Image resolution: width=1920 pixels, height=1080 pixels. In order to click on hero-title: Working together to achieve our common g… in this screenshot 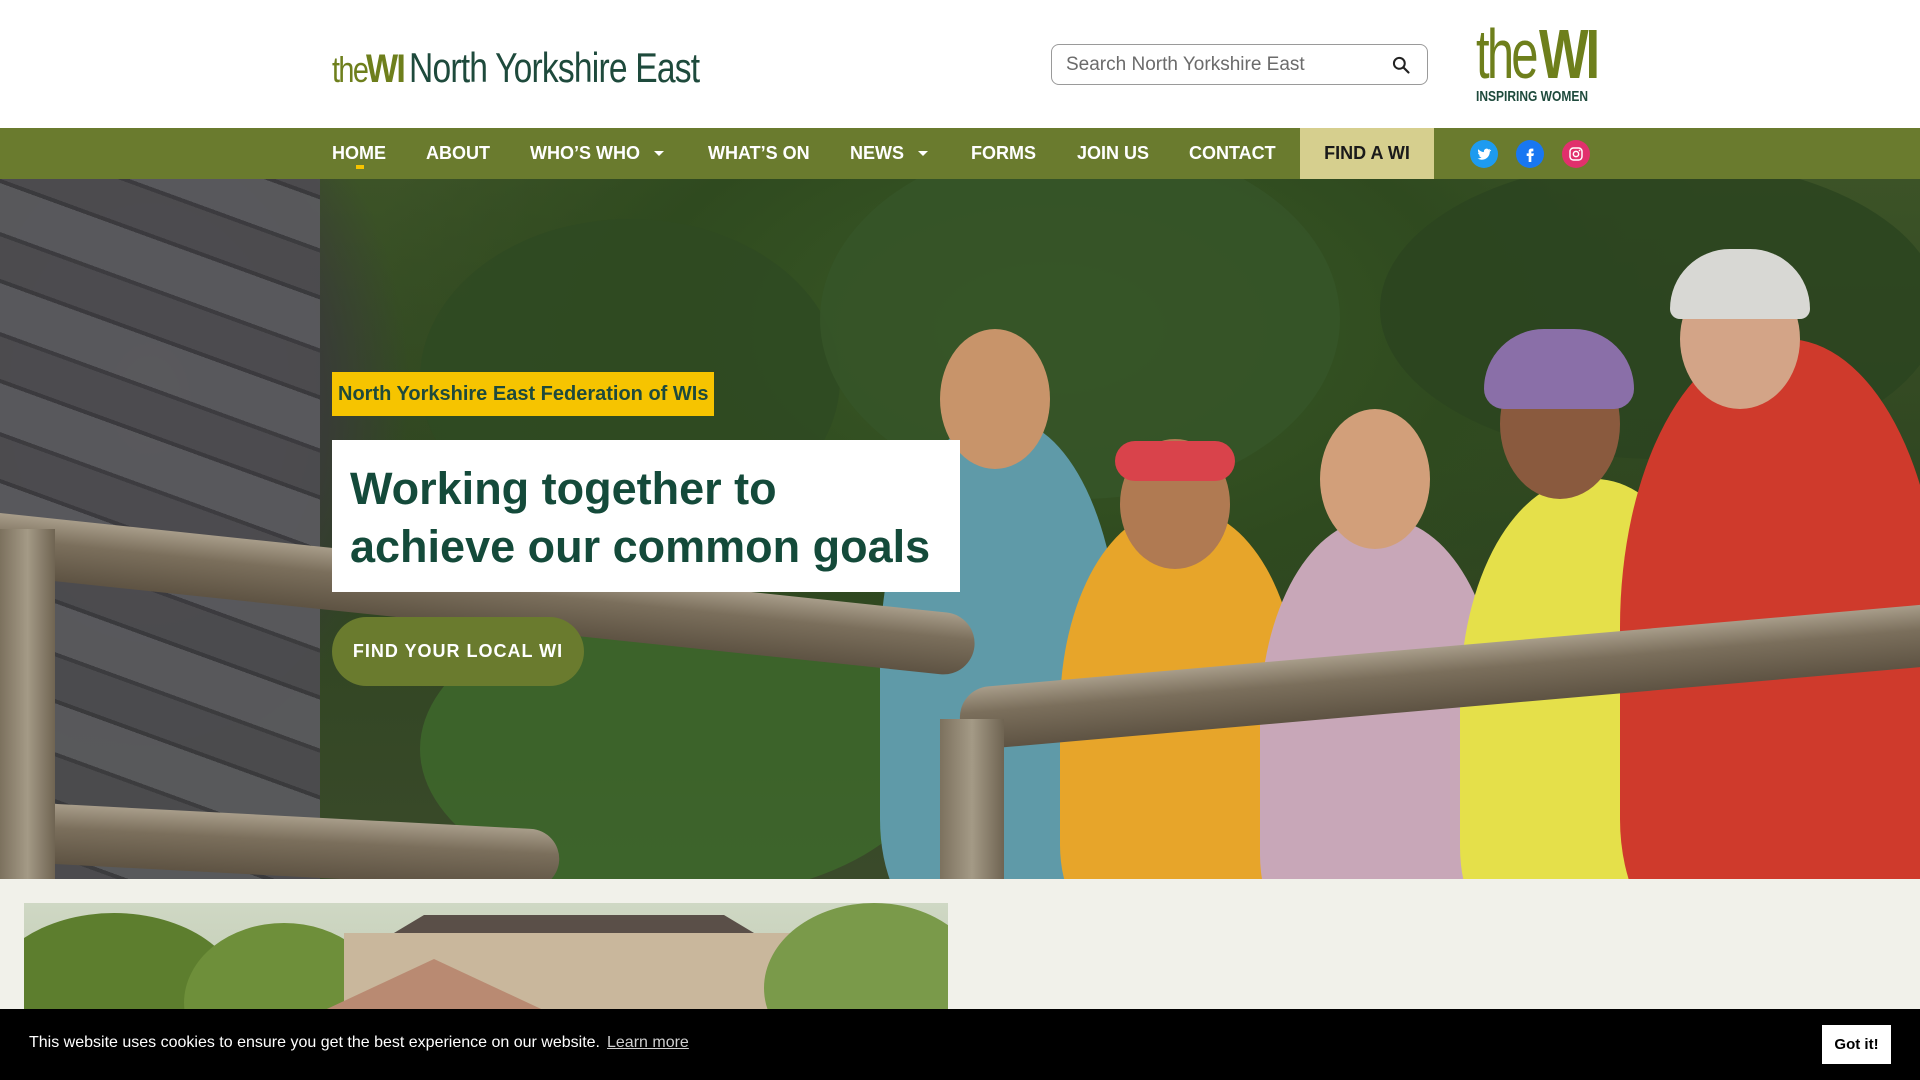, I will do `click(646, 516)`.